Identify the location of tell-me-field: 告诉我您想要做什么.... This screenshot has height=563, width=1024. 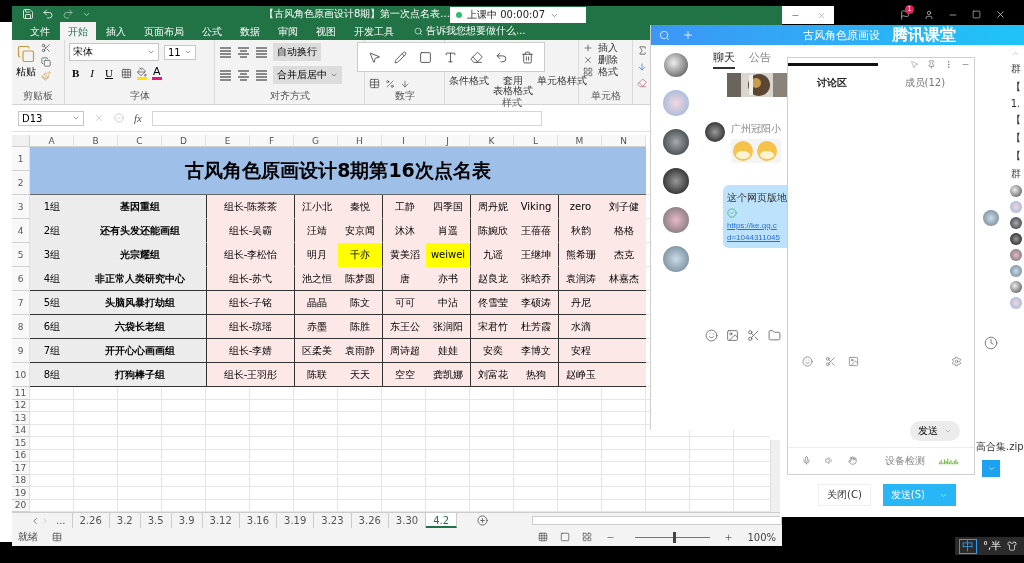
(465, 31).